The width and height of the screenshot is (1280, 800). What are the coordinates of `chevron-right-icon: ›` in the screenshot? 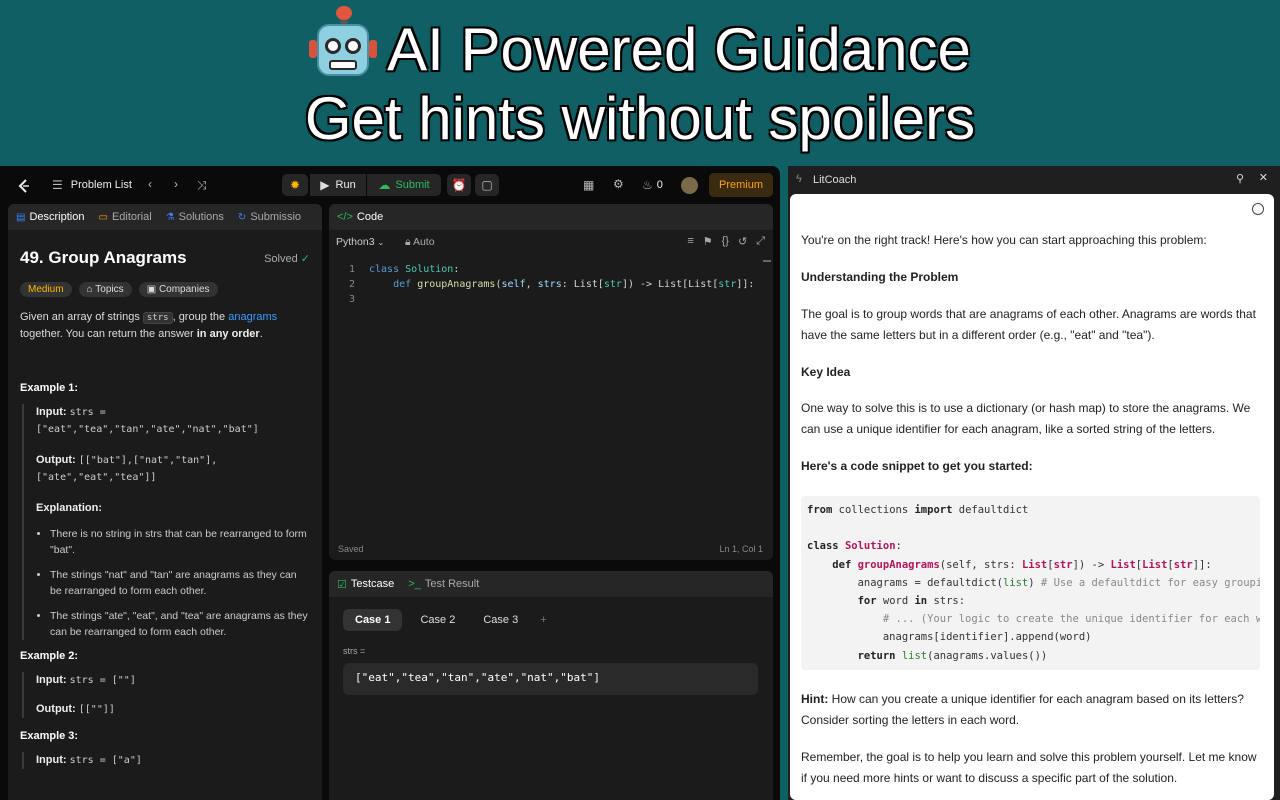 It's located at (176, 184).